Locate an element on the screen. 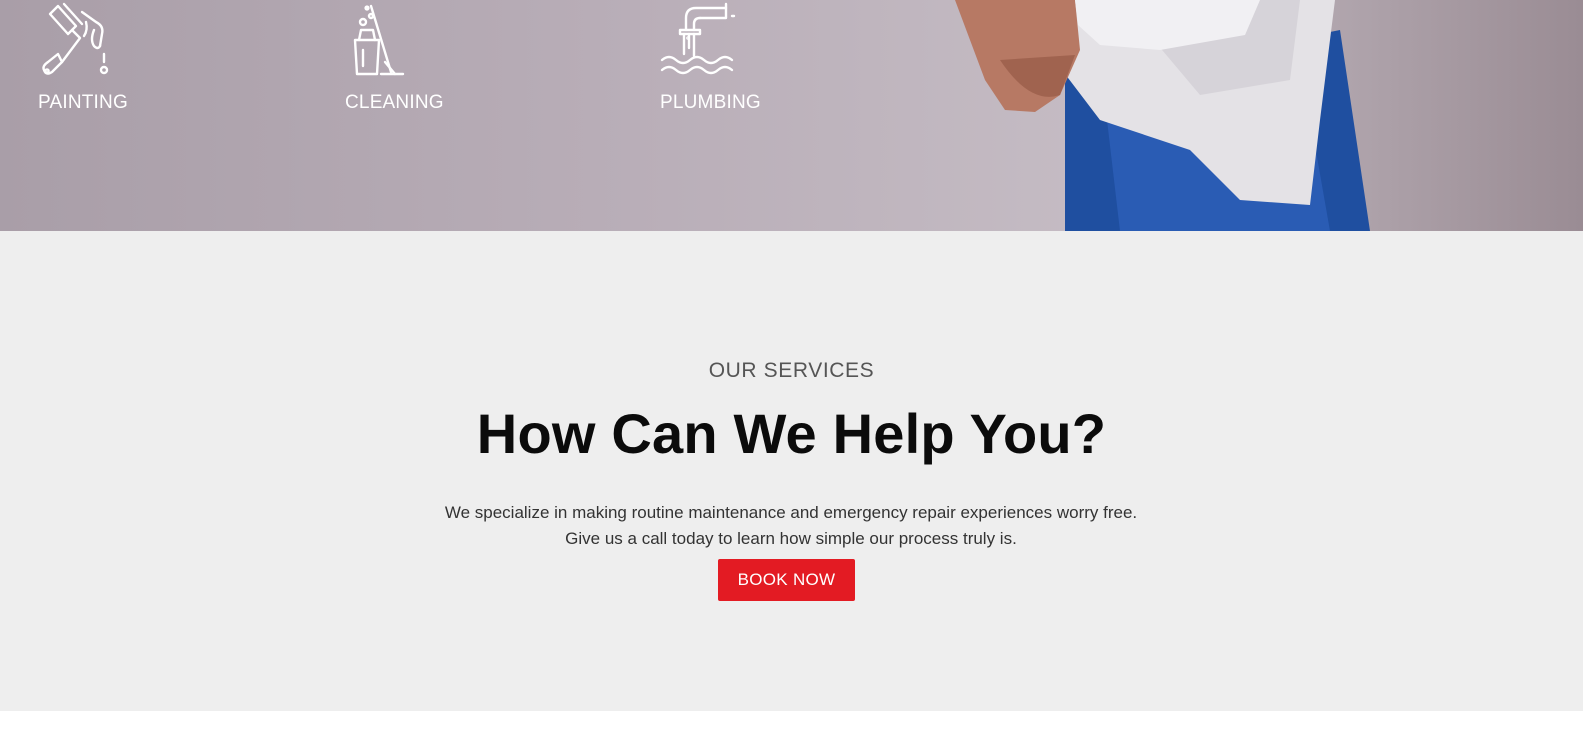 The image size is (1583, 755). section-eyebrow: OUR SERVICES is located at coordinates (791, 370).